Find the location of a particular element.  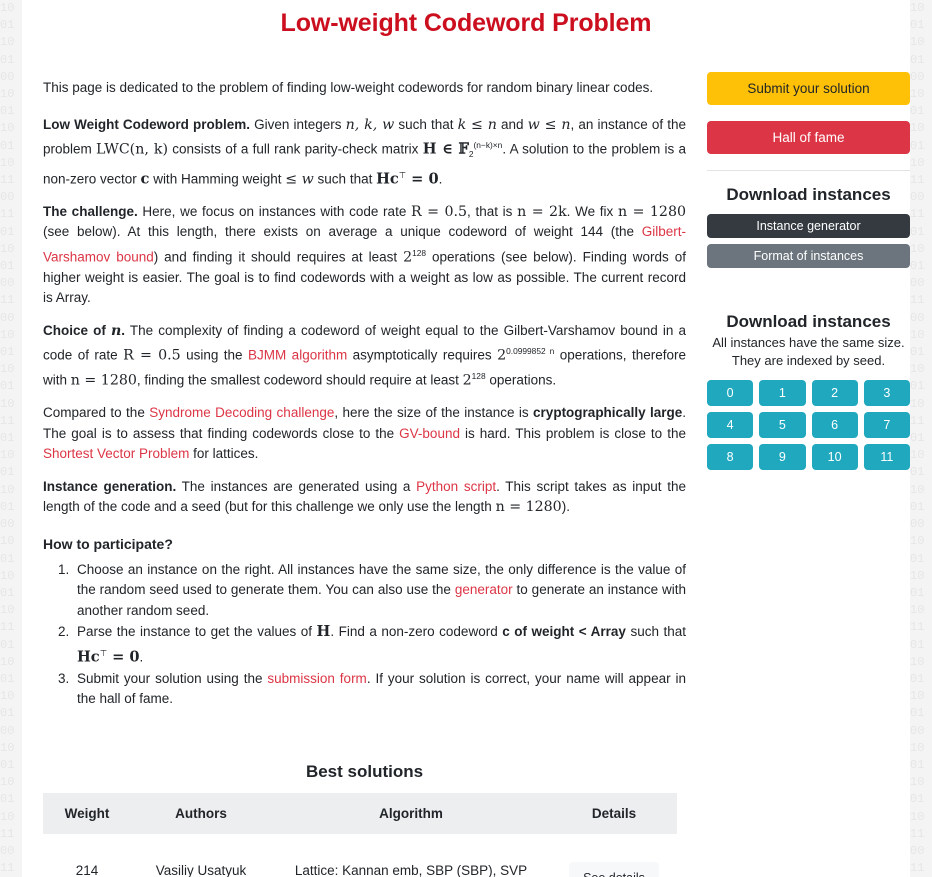

challenge-t2: , that is is located at coordinates (492, 211).